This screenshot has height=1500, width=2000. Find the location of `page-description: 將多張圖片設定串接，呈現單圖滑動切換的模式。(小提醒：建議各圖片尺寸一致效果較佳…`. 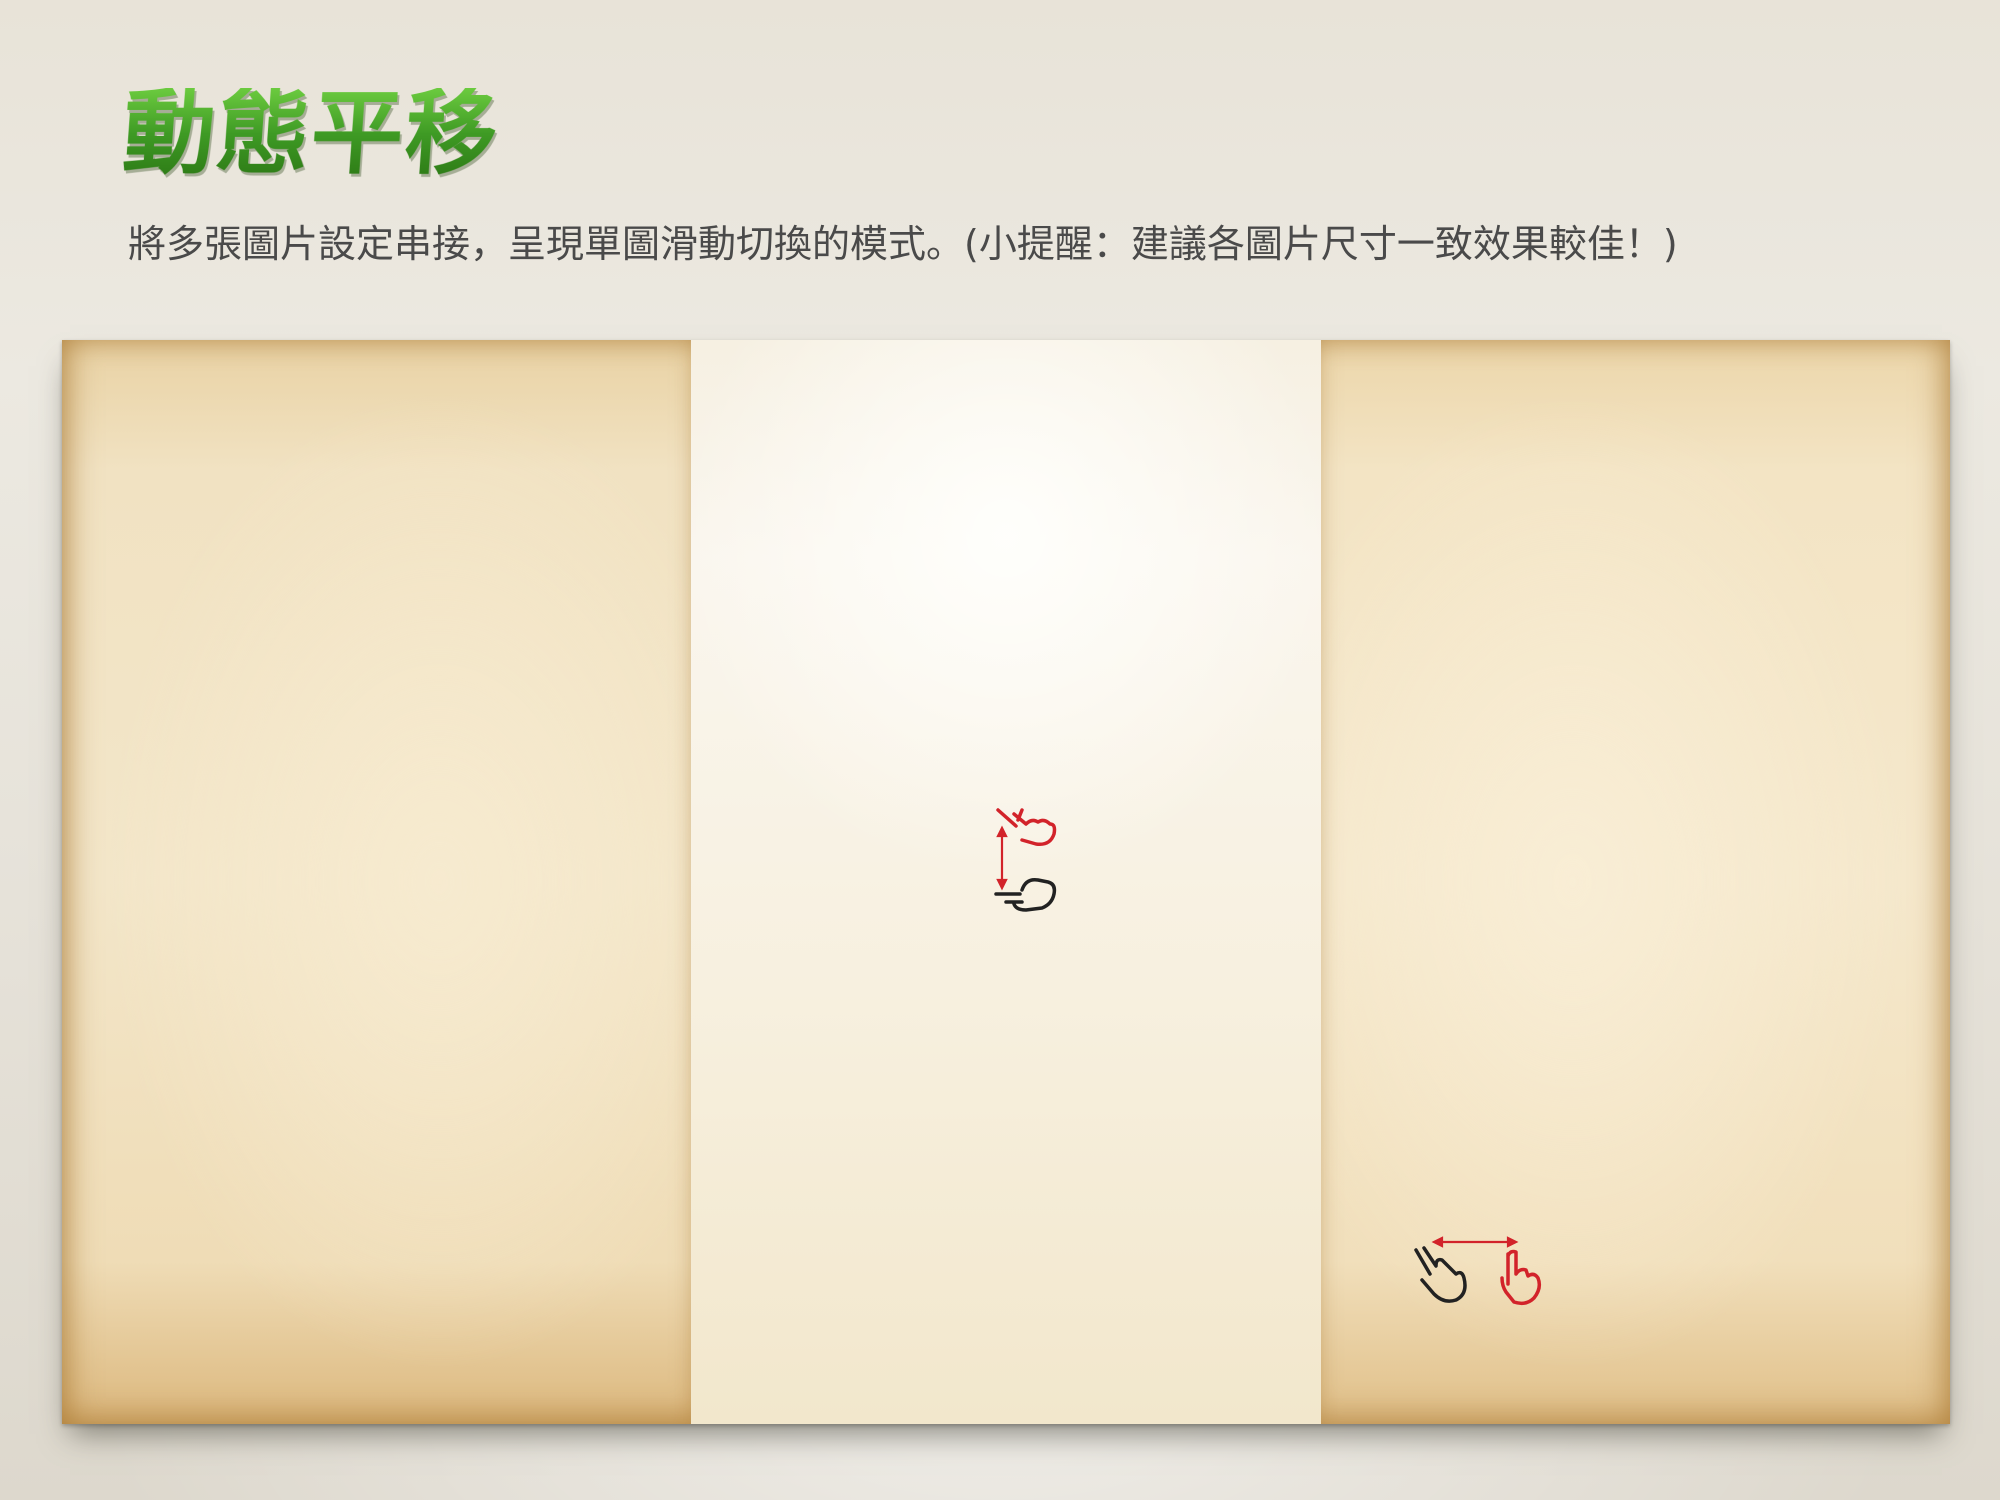

page-description: 將多張圖片設定串接，呈現單圖滑動切換的模式。(小提醒：建議各圖片尺寸一致效果較佳… is located at coordinates (903, 244).